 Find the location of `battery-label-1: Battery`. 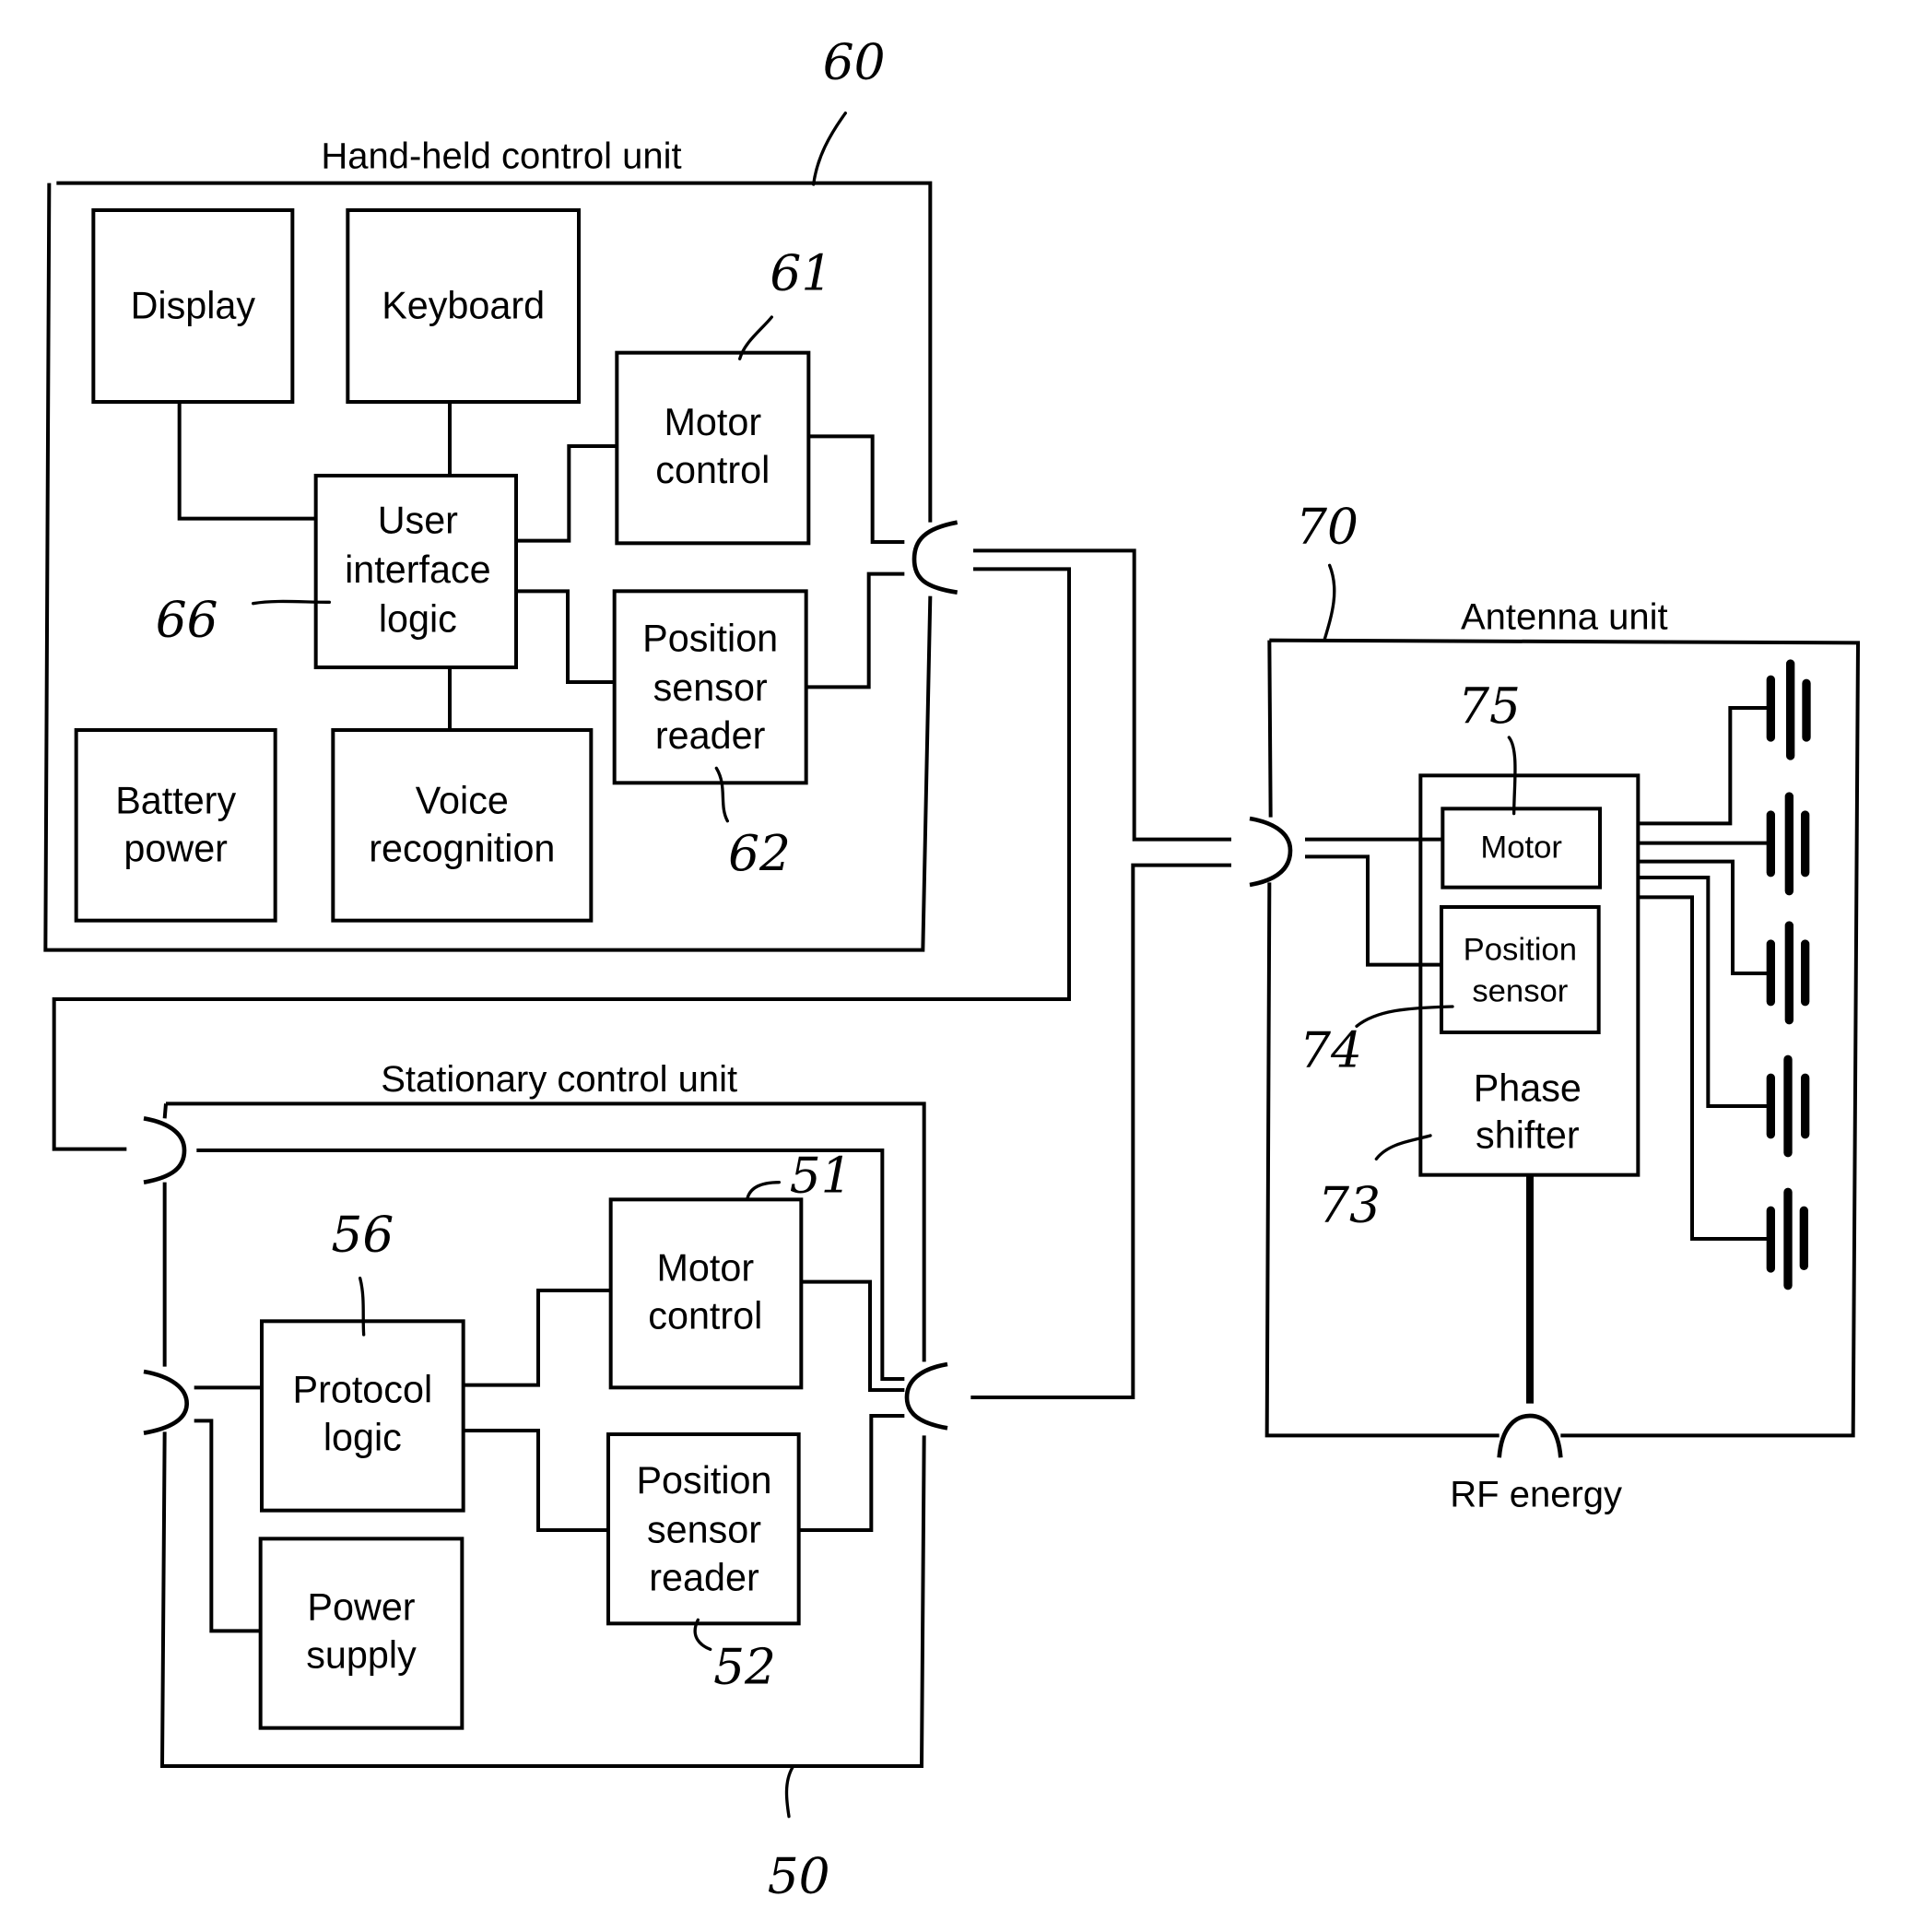

battery-label-1: Battery is located at coordinates (175, 801).